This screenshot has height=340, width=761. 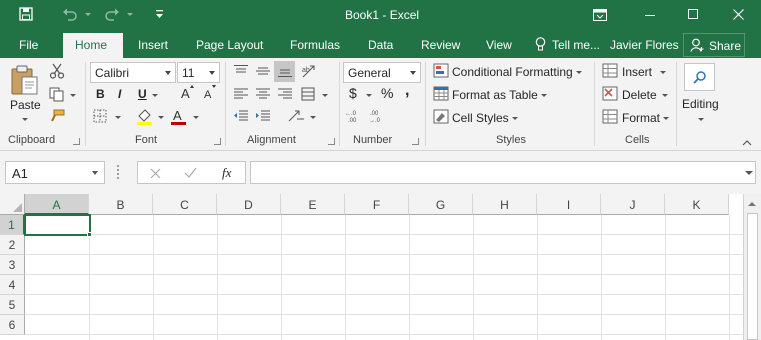 I want to click on undo-dropdown-icon, so click(x=88, y=14).